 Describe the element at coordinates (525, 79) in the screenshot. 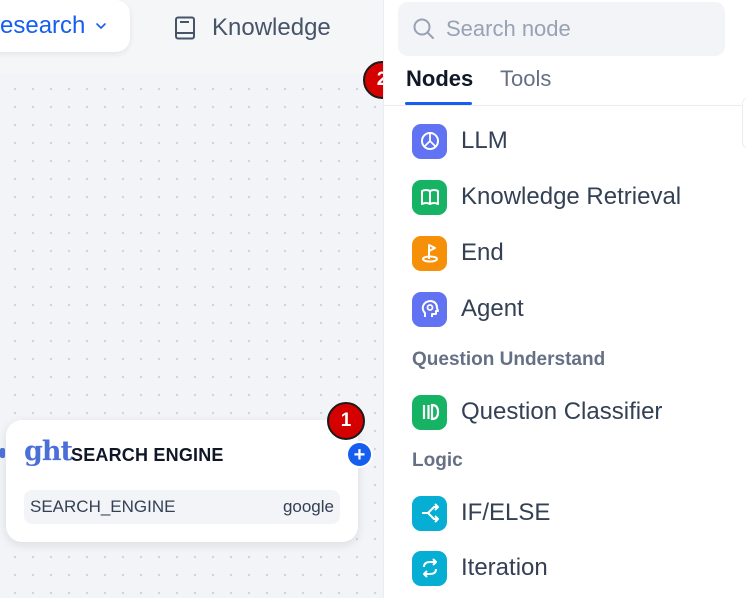

I see `tab-tools: Tools` at that location.